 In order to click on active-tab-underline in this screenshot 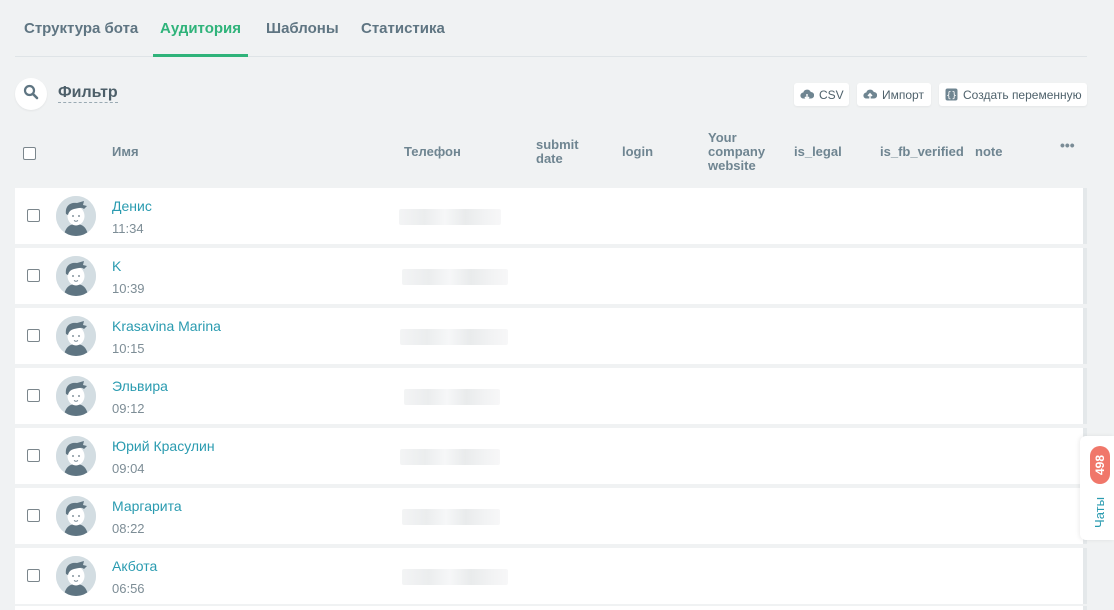, I will do `click(200, 55)`.